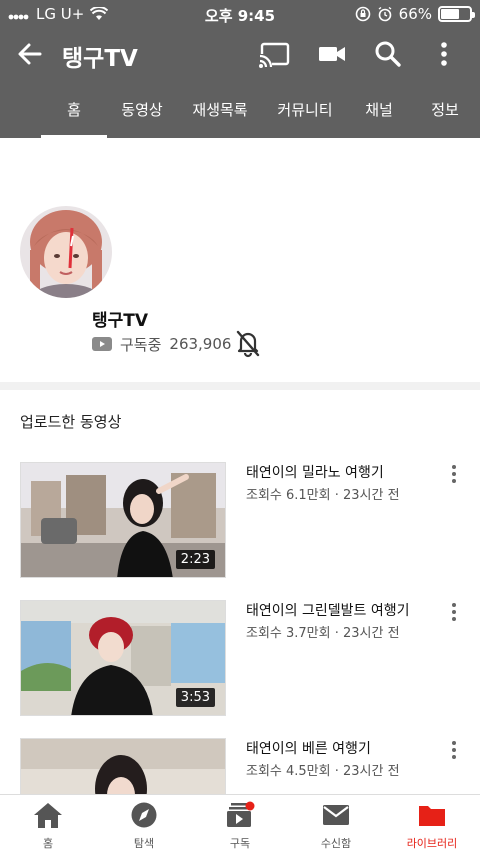 Image resolution: width=480 pixels, height=854 pixels. Describe the element at coordinates (241, 814) in the screenshot. I see `subscriptions-icon` at that location.